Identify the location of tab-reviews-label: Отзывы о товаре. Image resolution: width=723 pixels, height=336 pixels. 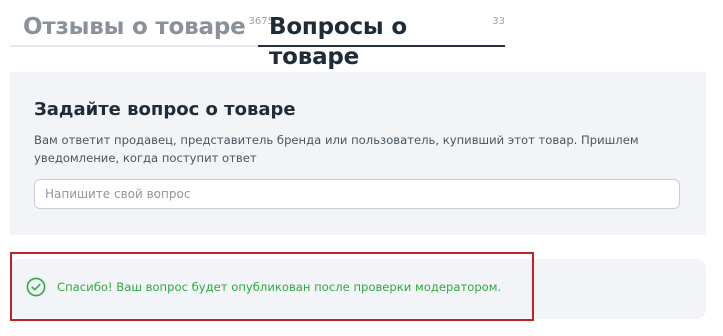
(134, 27).